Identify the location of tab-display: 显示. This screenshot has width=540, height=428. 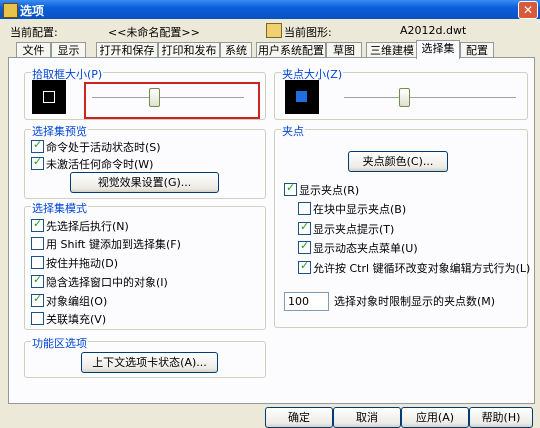
(68, 50).